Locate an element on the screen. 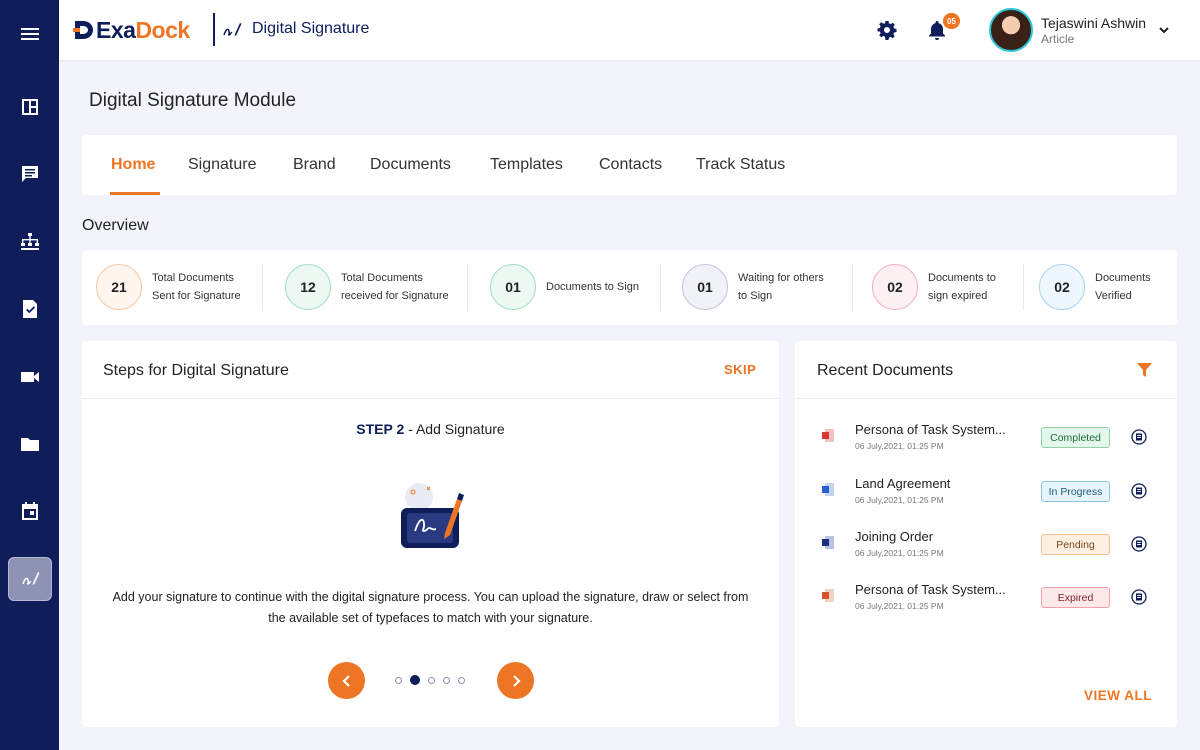 This screenshot has height=750, width=1200. powerpoint-icon is located at coordinates (828, 595).